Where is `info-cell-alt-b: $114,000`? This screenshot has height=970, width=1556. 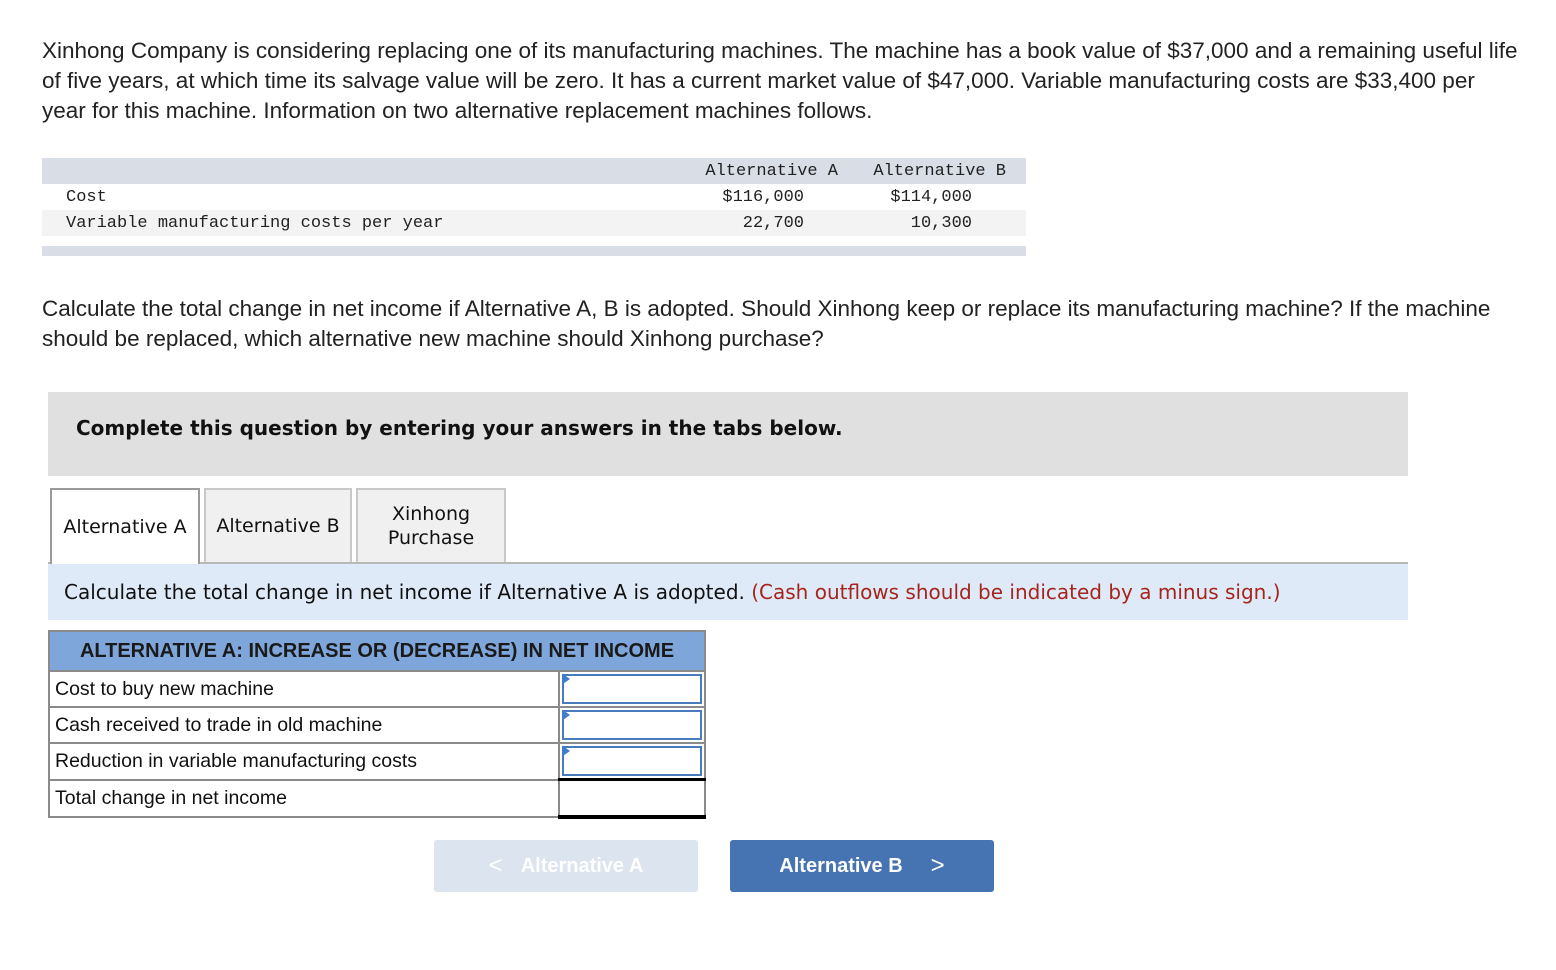
info-cell-alt-b: $114,000 is located at coordinates (915, 197).